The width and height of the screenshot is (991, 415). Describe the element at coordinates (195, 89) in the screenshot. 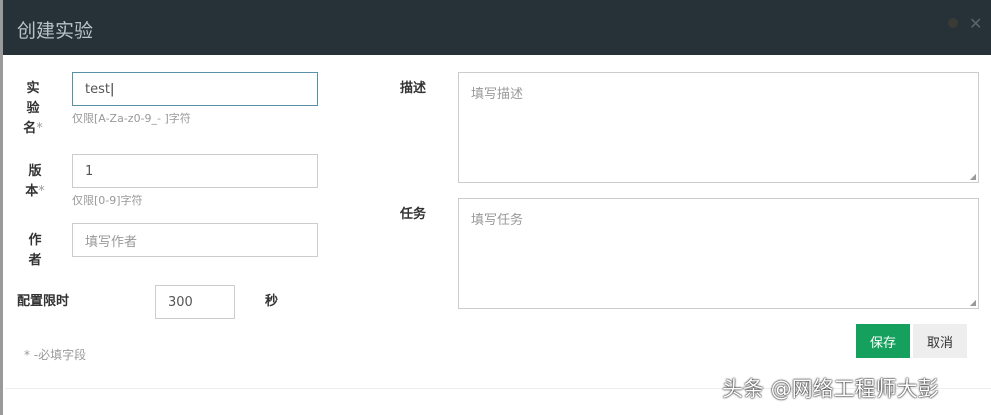

I see `experiment-name-input: test |` at that location.